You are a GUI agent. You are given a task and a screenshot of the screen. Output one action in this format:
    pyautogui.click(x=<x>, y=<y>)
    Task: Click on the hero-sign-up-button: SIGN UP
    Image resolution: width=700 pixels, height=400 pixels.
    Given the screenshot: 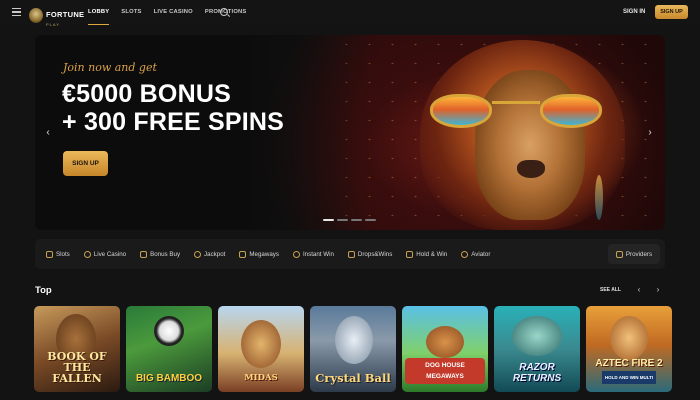 What is the action you would take?
    pyautogui.click(x=85, y=163)
    